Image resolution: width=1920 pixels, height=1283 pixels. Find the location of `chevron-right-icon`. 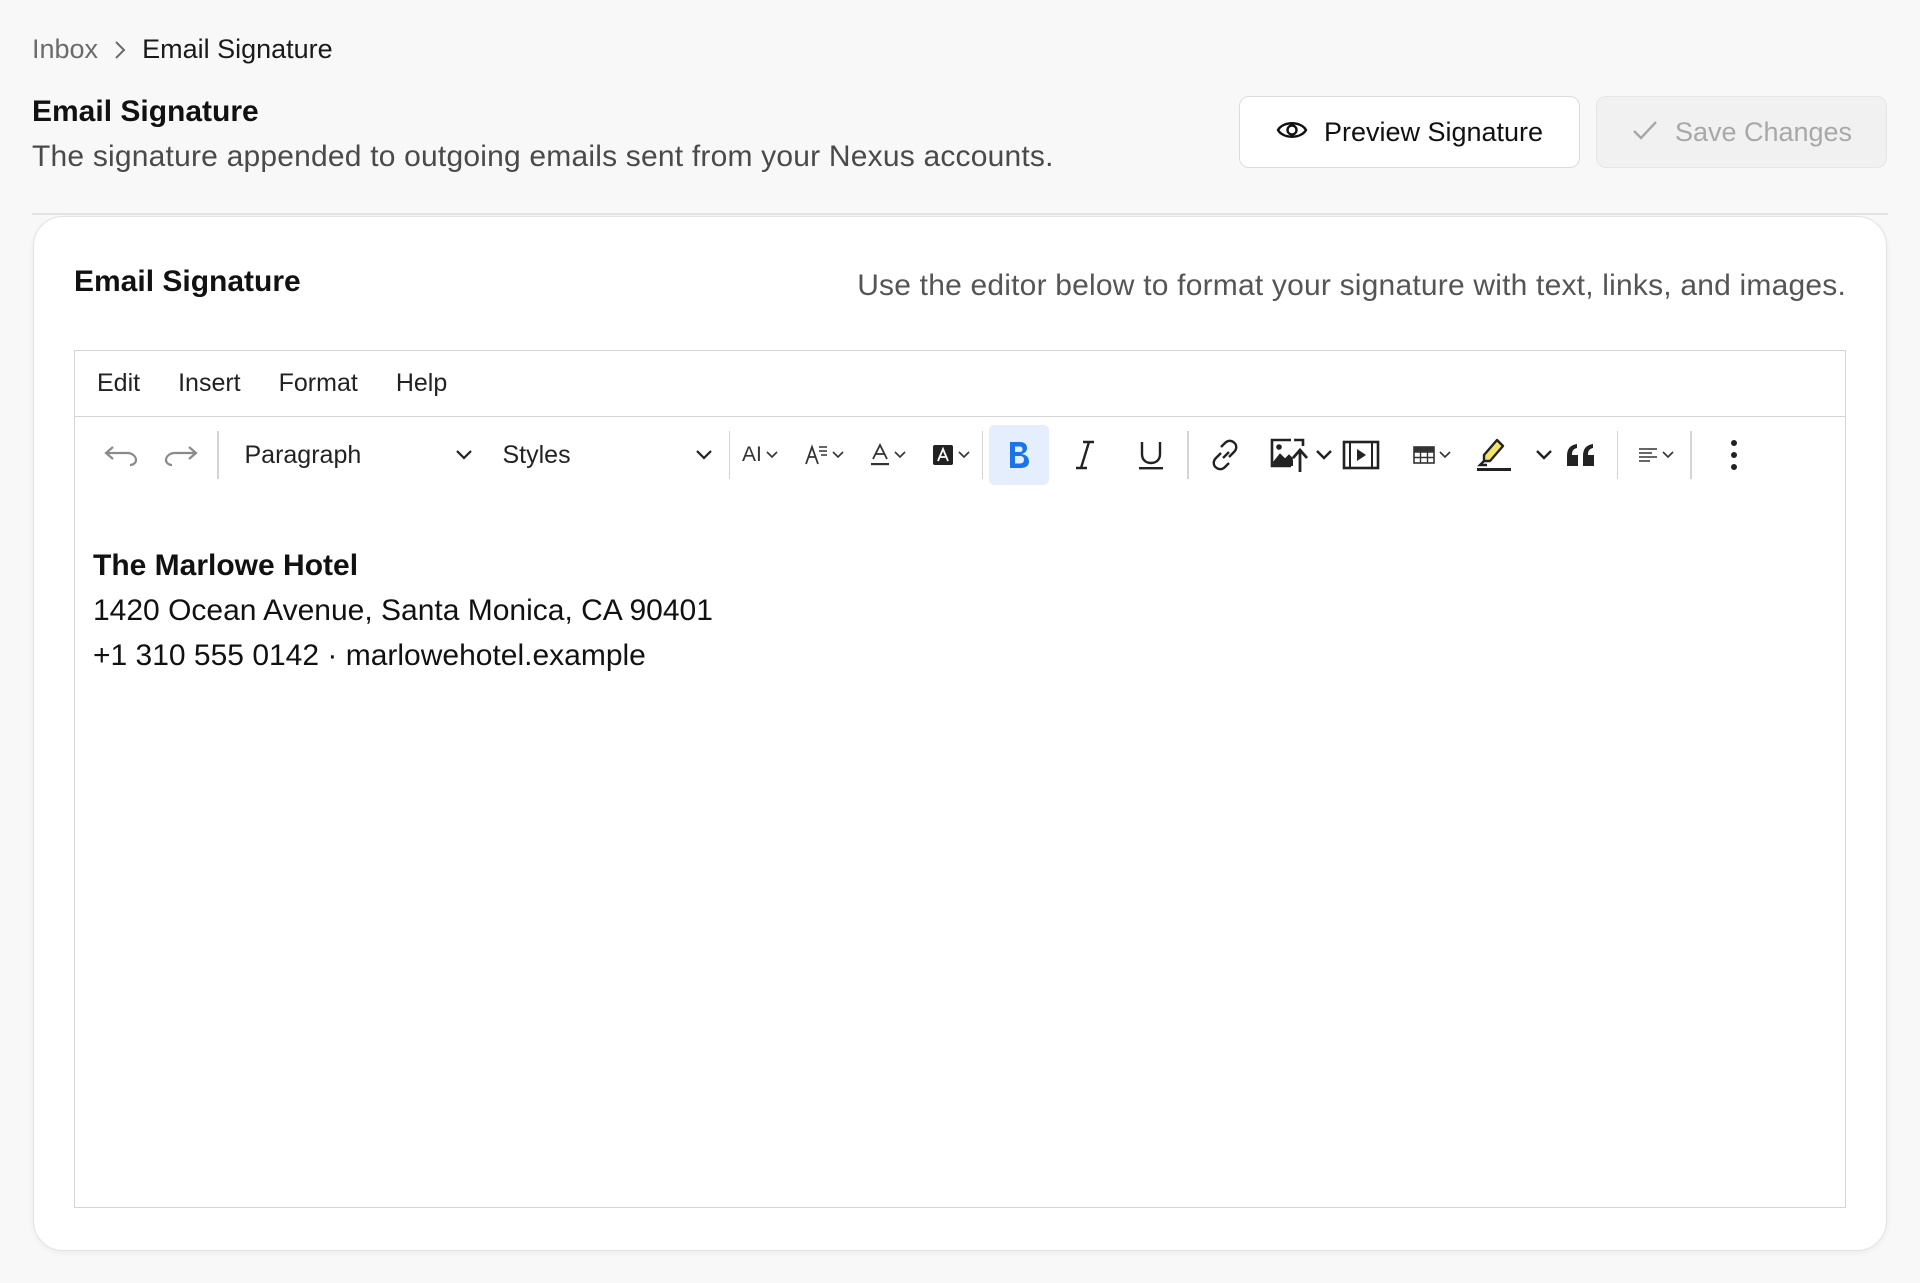

chevron-right-icon is located at coordinates (120, 50).